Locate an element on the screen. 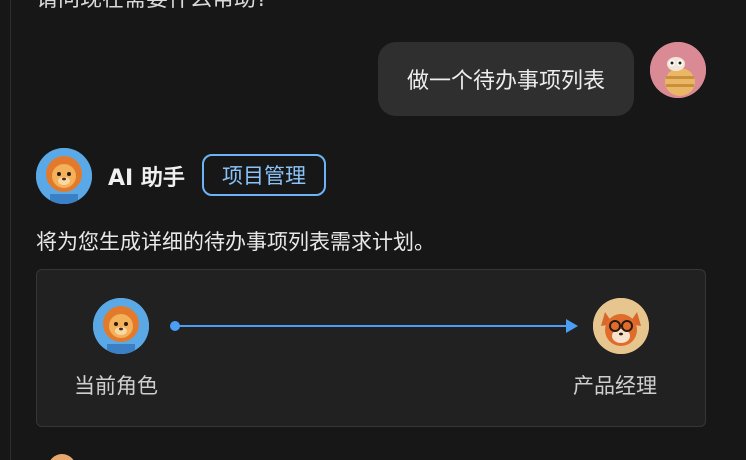  assistant-role-tag-label: 项目管理 is located at coordinates (264, 176).